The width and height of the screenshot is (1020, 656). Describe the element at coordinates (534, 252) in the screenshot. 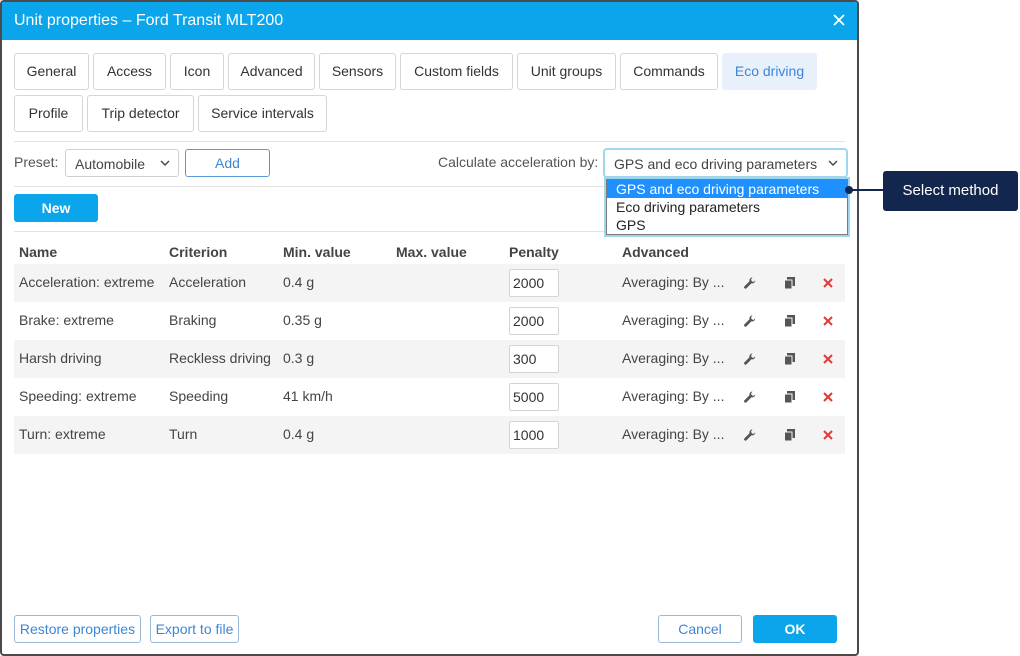

I see `col-header-penalty: Penalty` at that location.